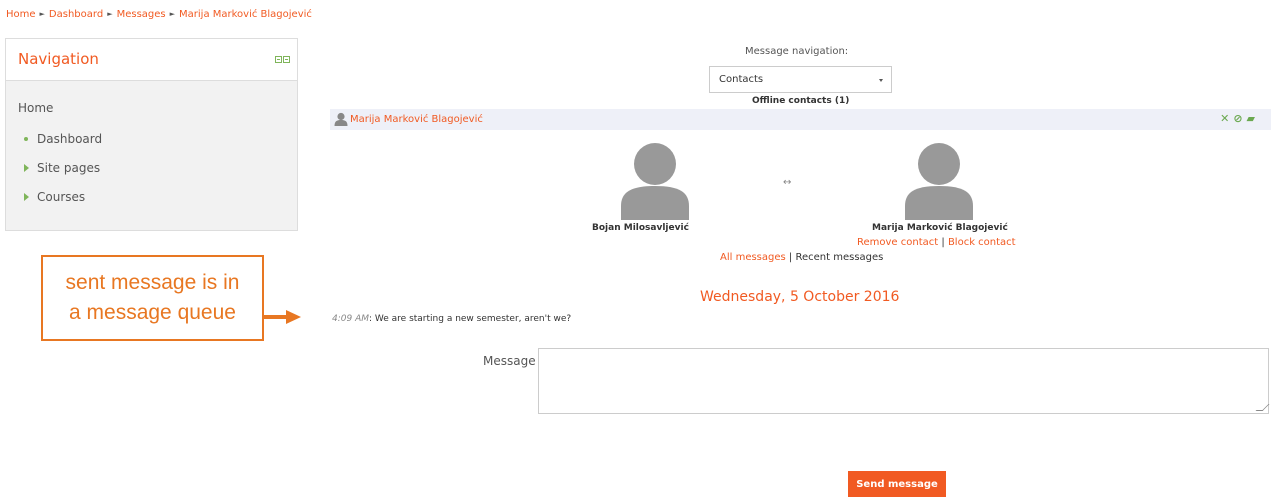 Image resolution: width=1271 pixels, height=499 pixels. What do you see at coordinates (797, 51) in the screenshot?
I see `message-navigation-label: Message navigation:` at bounding box center [797, 51].